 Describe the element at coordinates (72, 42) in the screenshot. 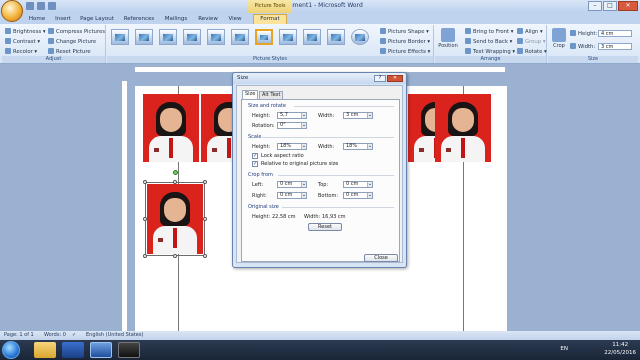

I see `change-picture-button: Change Picture` at that location.